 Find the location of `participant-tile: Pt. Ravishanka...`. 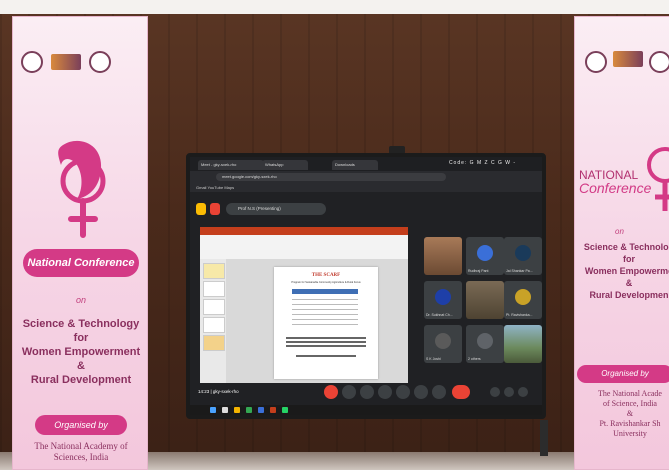

participant-tile: Pt. Ravishanka... is located at coordinates (523, 300).